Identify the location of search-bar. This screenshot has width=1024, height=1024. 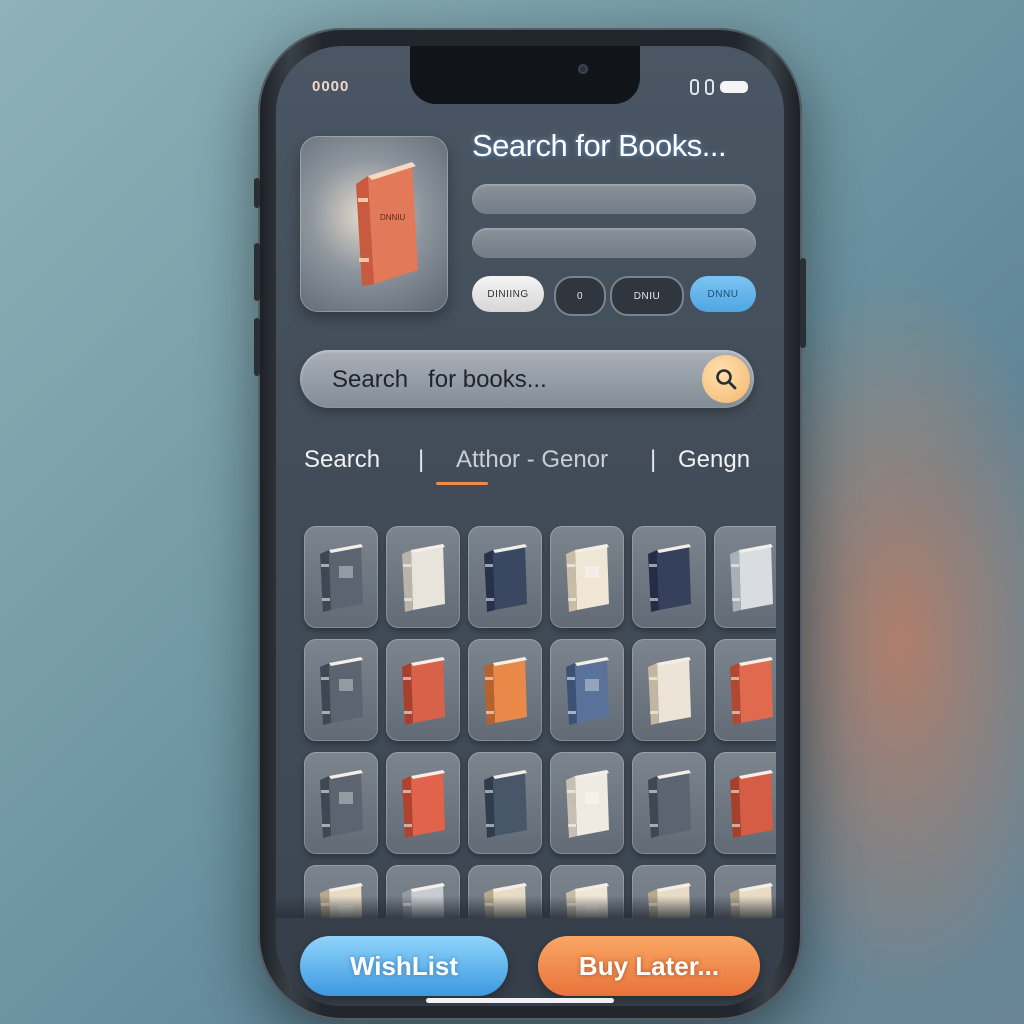
(527, 379).